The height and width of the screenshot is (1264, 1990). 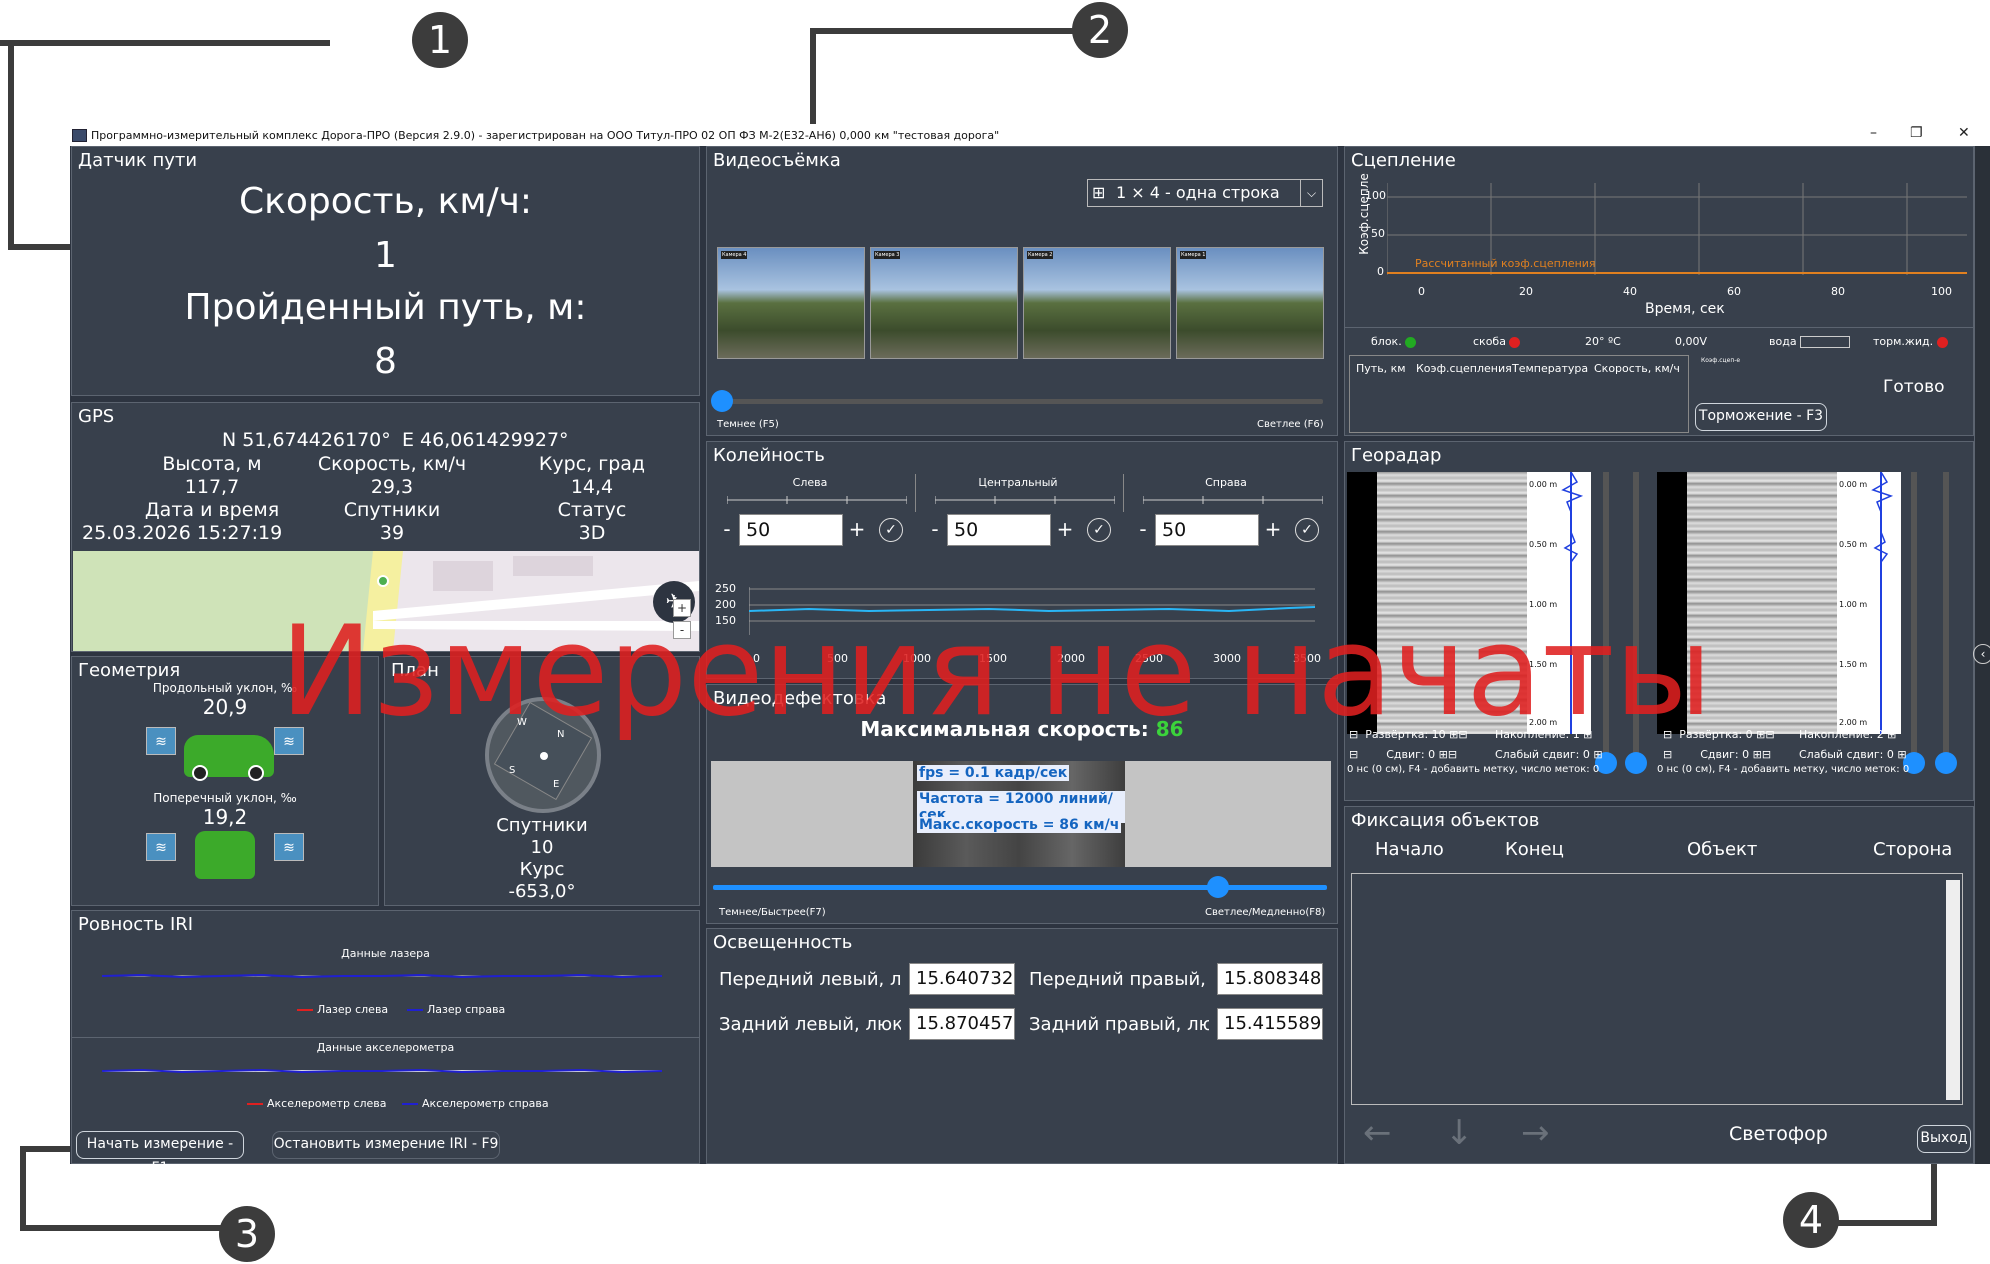 What do you see at coordinates (1946, 763) in the screenshot?
I see `radar-right-slider2-thumb` at bounding box center [1946, 763].